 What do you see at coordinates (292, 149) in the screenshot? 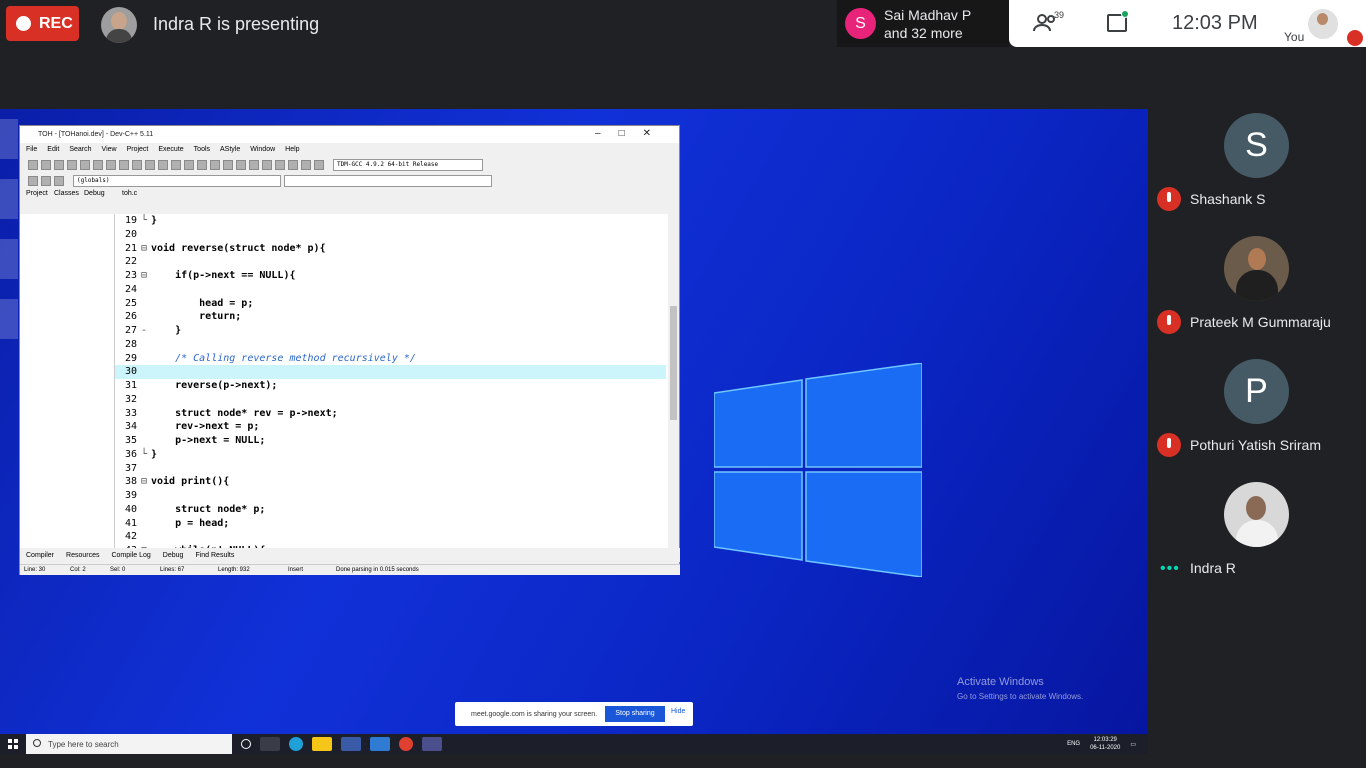
I see `menu-help: Help` at bounding box center [292, 149].